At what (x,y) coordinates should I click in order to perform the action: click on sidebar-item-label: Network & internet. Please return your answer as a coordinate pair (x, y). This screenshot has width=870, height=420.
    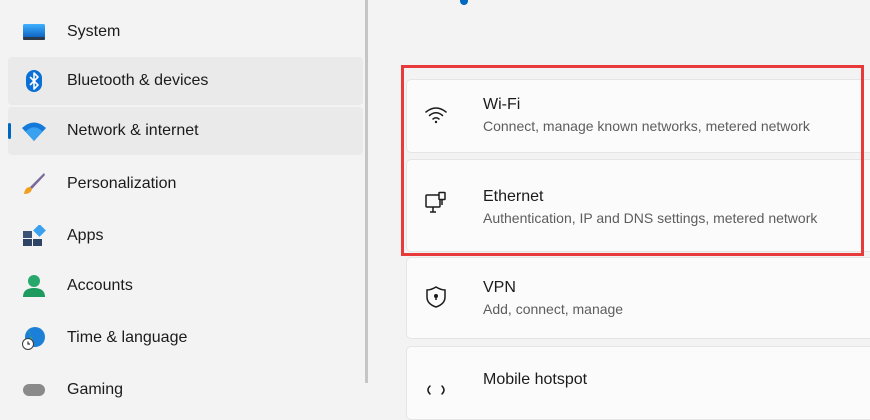
    Looking at the image, I should click on (133, 130).